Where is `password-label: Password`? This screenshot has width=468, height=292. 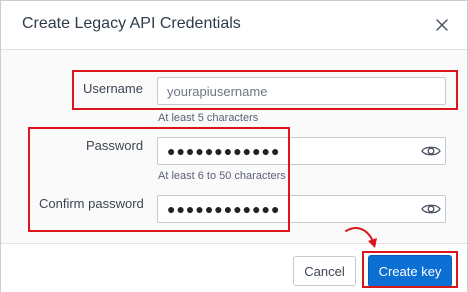 password-label: Password is located at coordinates (115, 145).